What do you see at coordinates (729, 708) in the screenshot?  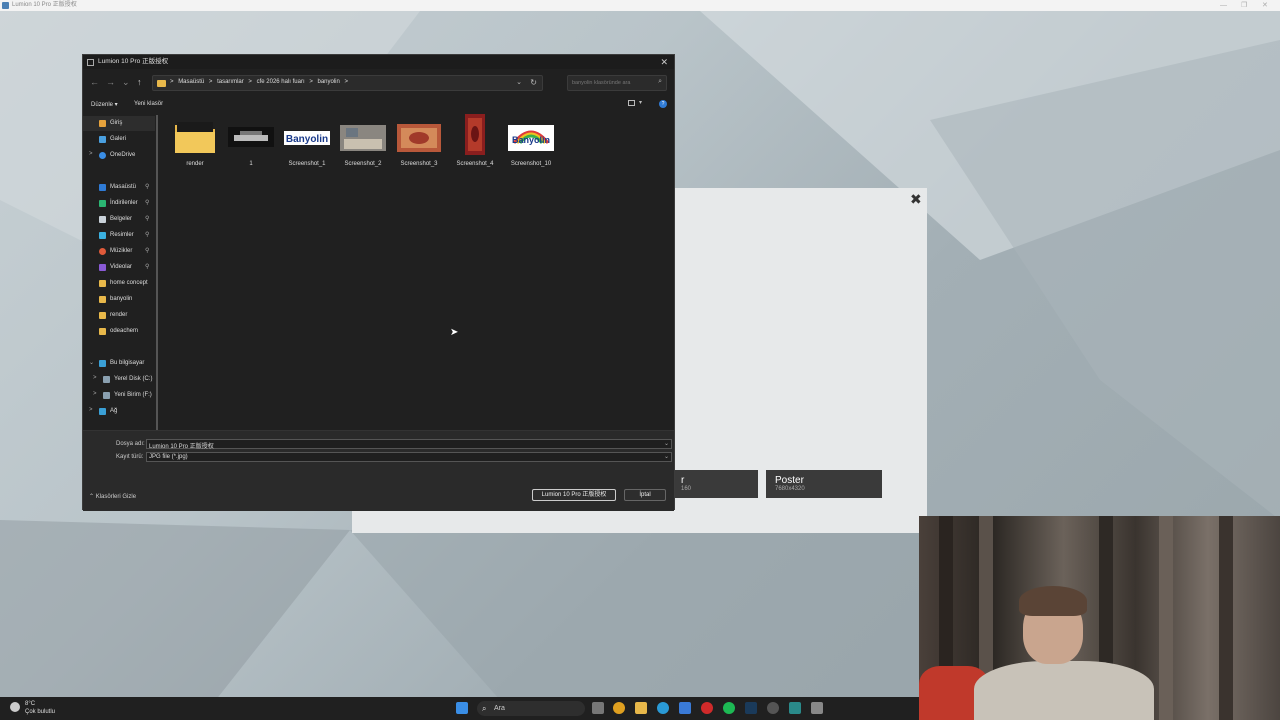 I see `spotify-icon` at bounding box center [729, 708].